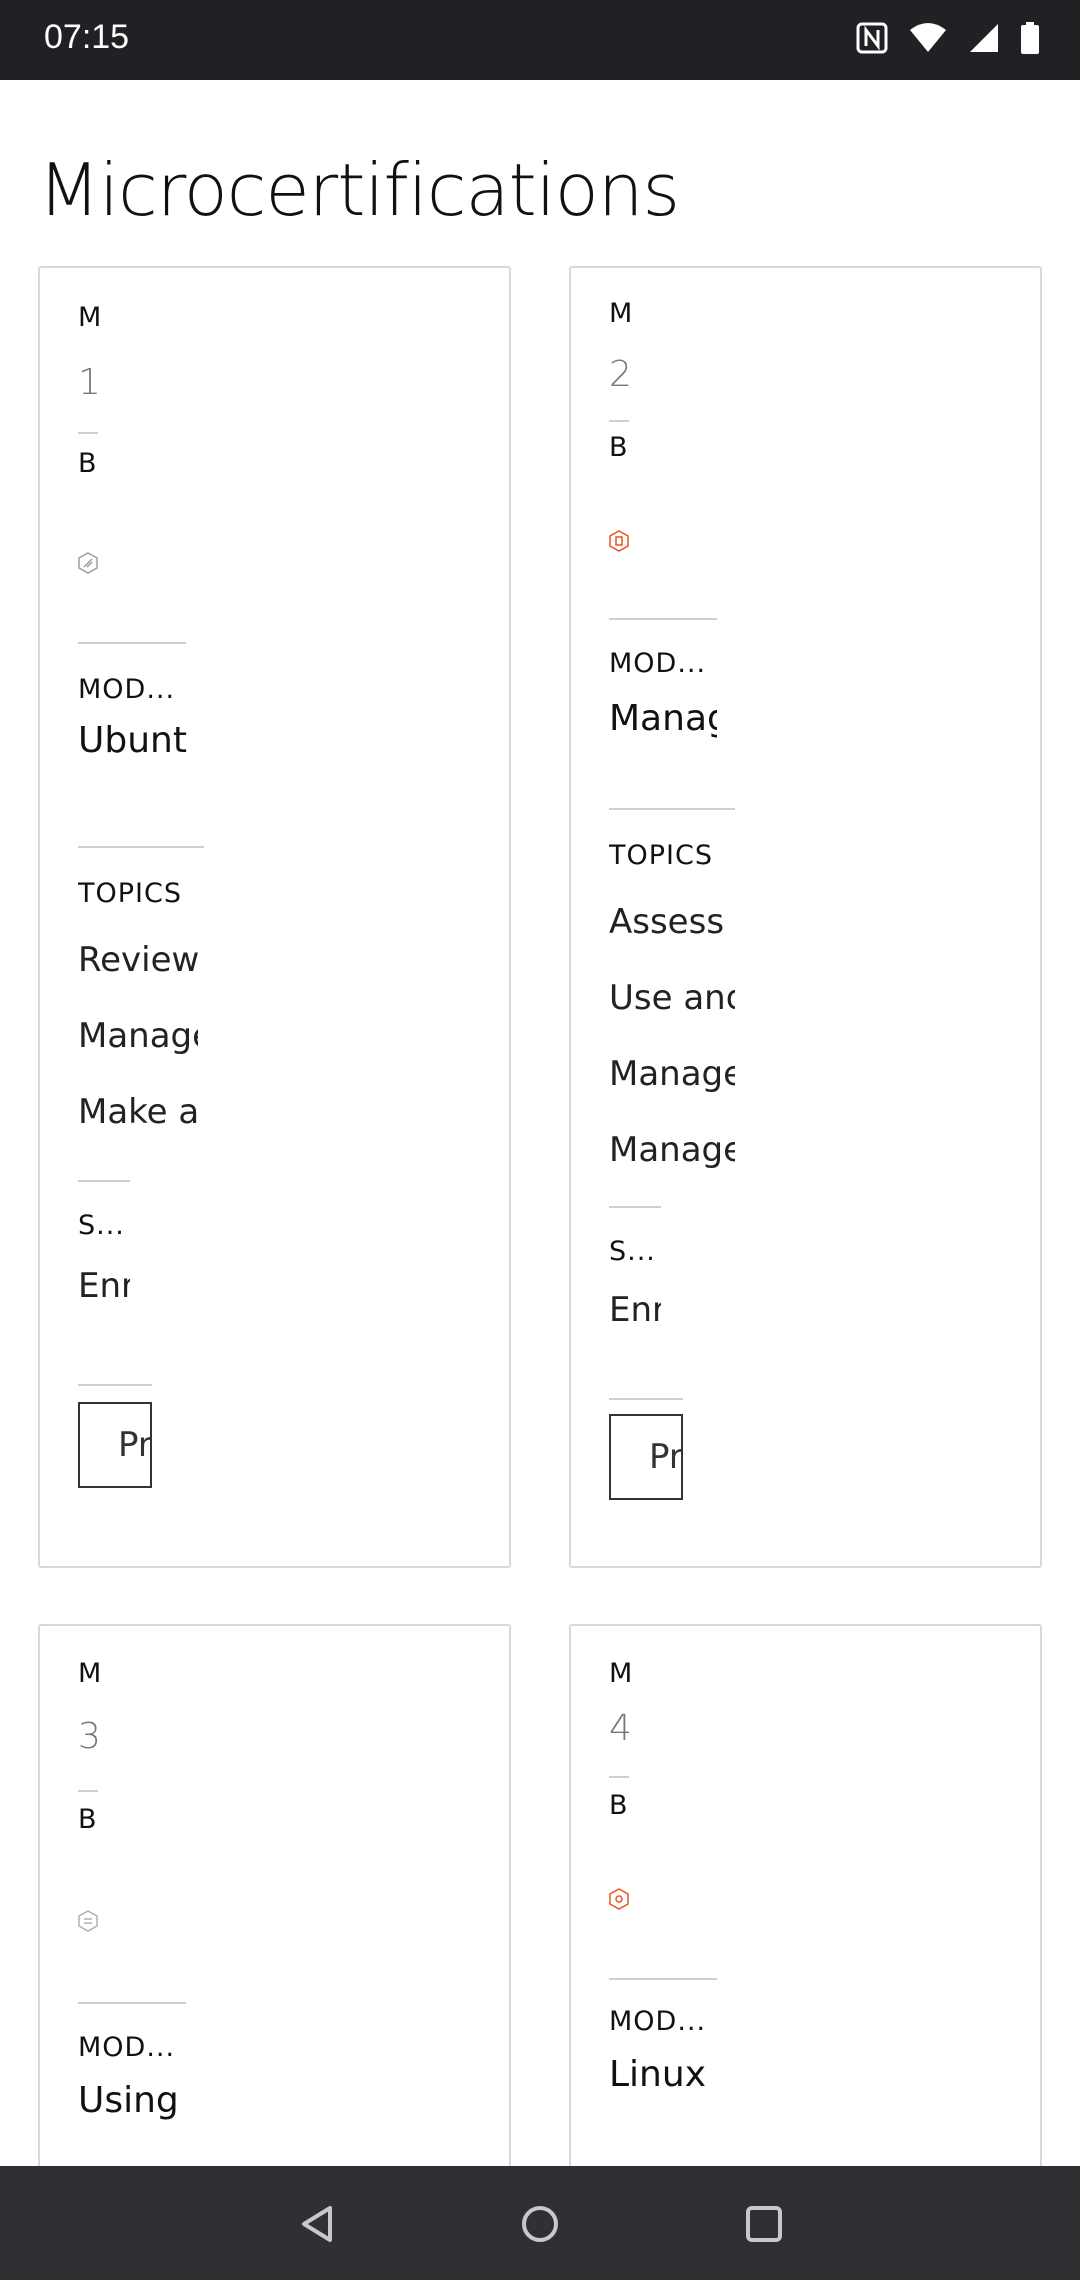 The width and height of the screenshot is (1080, 2280). I want to click on module-name: Ubunt, so click(132, 740).